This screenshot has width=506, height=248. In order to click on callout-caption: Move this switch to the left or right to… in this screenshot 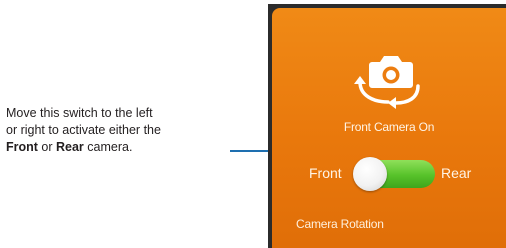, I will do `click(118, 130)`.